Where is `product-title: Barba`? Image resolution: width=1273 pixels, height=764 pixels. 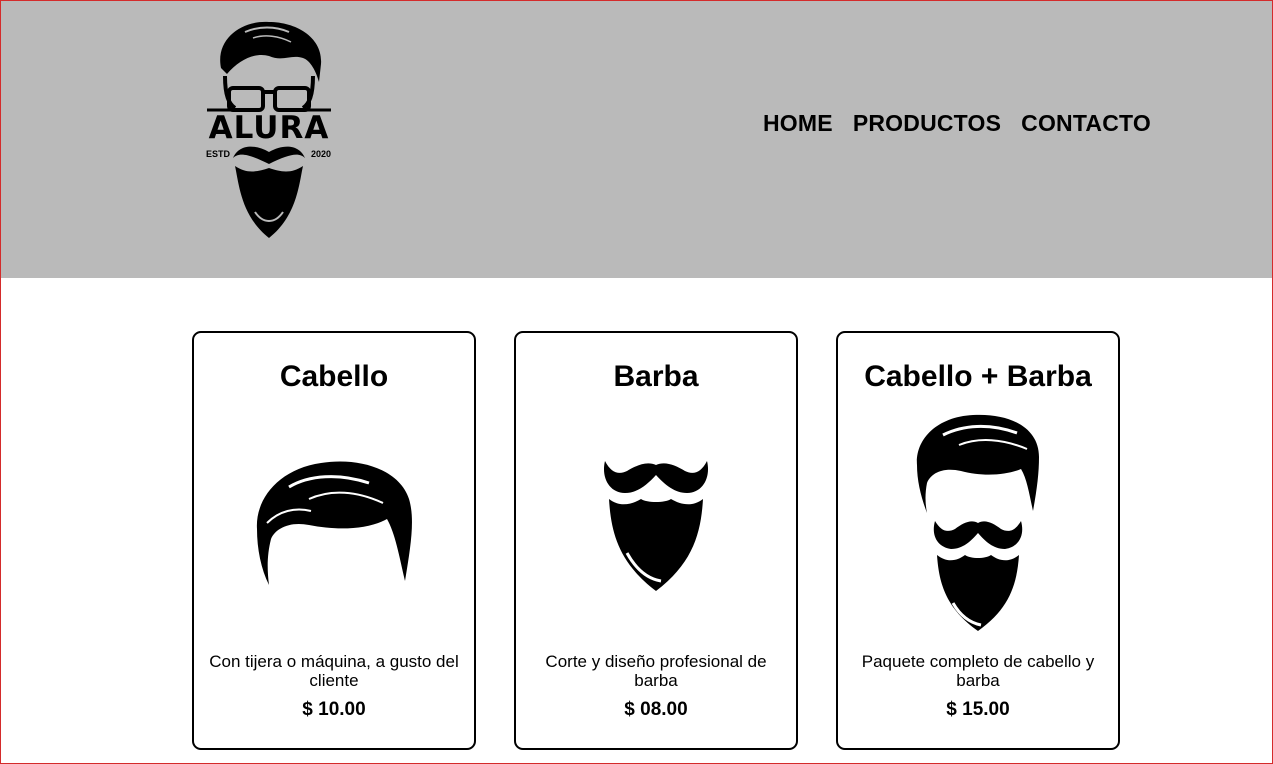
product-title: Barba is located at coordinates (656, 376).